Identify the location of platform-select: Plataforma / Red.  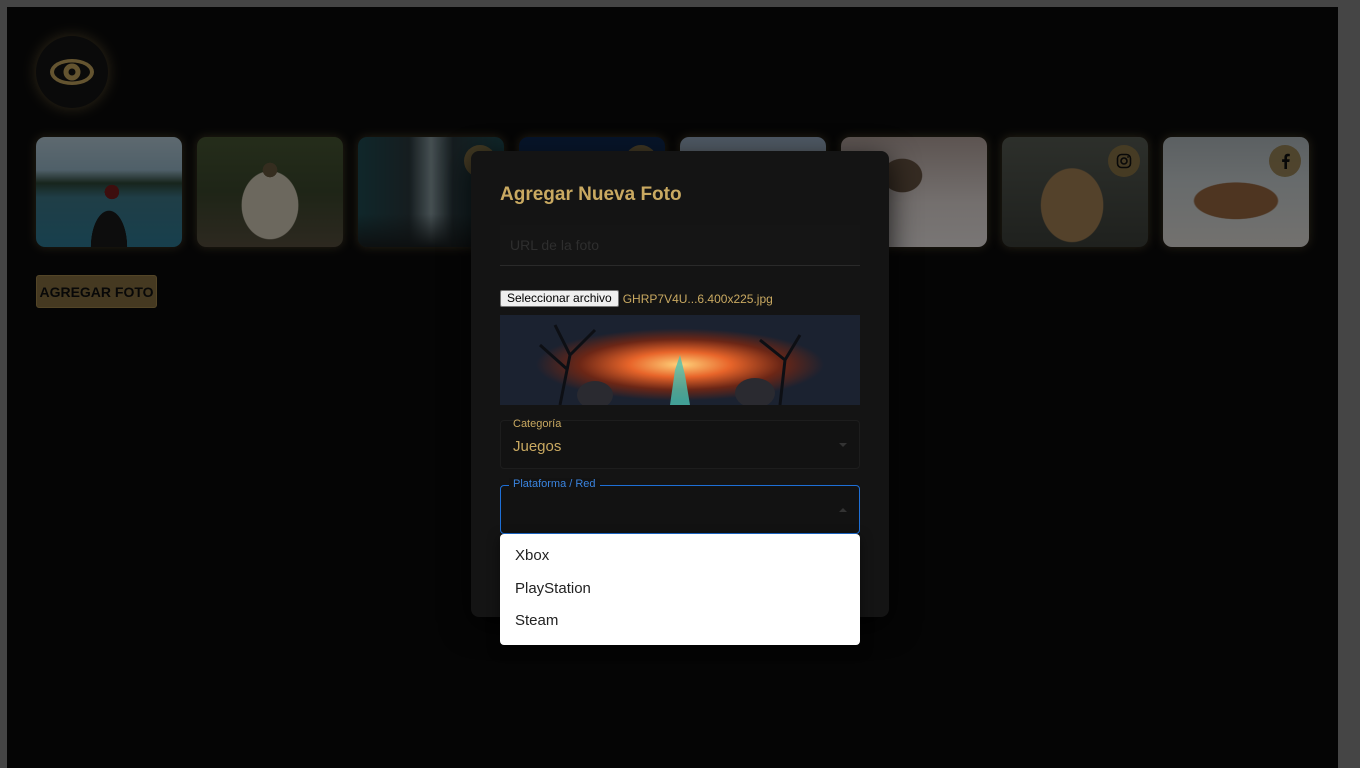
(680, 506).